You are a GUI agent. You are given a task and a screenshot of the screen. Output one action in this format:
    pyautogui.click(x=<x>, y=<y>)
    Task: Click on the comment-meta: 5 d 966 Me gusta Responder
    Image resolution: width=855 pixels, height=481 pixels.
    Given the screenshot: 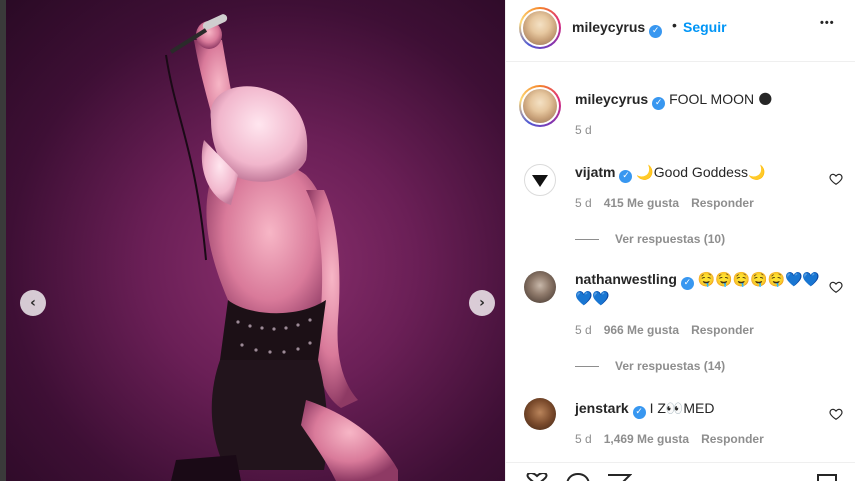 What is the action you would take?
    pyautogui.click(x=664, y=330)
    